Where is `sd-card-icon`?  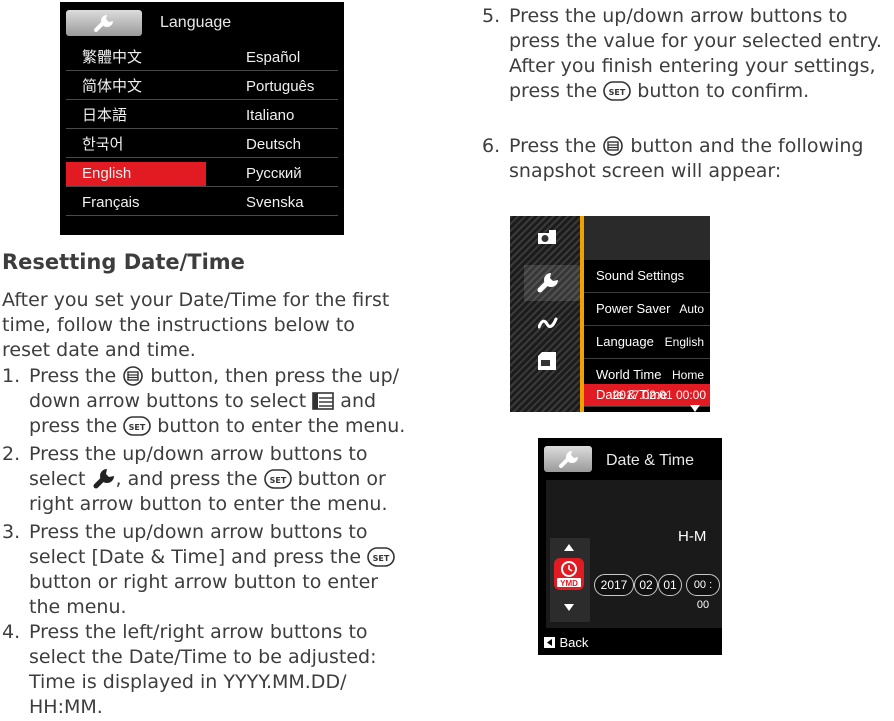 sd-card-icon is located at coordinates (547, 361).